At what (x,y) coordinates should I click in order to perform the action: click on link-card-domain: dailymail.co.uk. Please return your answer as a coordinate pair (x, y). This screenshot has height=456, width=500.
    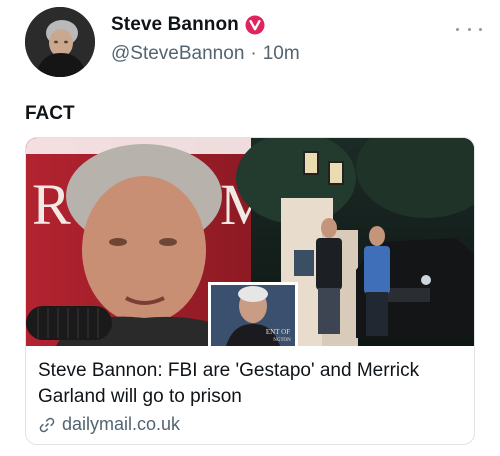
    Looking at the image, I should click on (121, 424).